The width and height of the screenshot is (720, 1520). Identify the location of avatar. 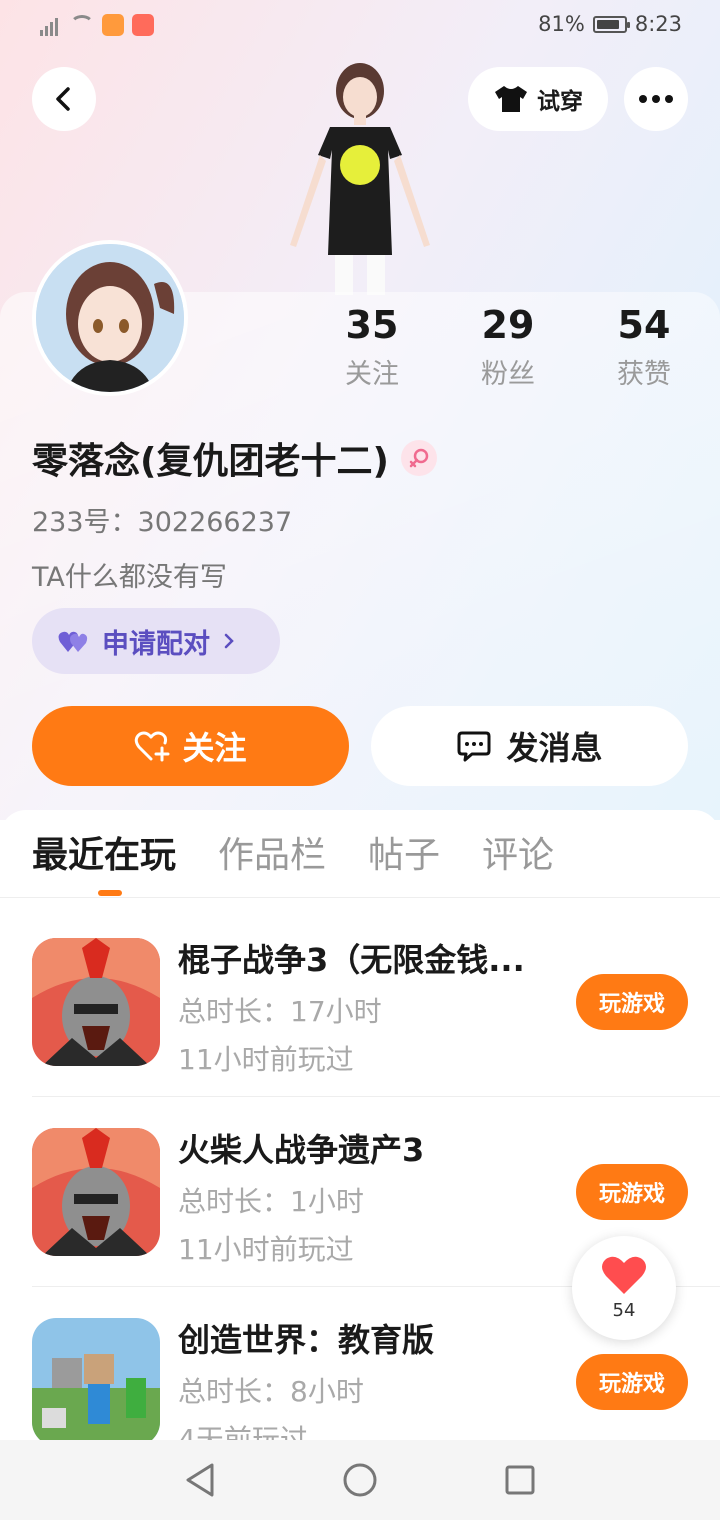
(110, 318).